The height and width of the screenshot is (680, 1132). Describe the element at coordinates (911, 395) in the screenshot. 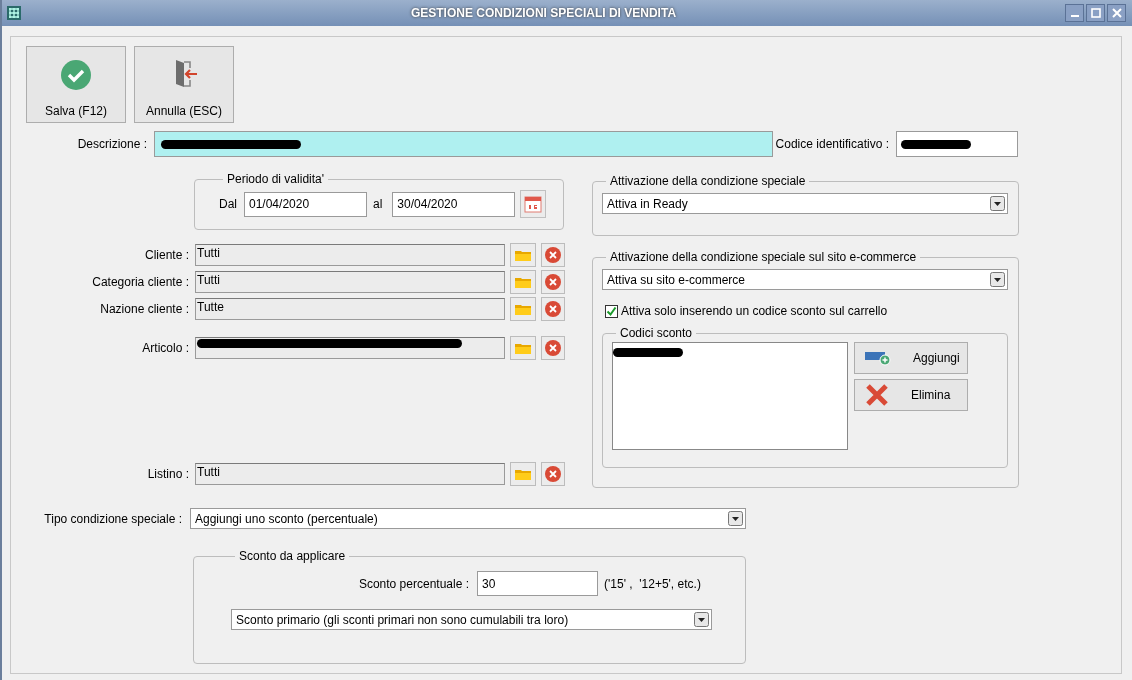

I see `delete-button: Elimina` at that location.